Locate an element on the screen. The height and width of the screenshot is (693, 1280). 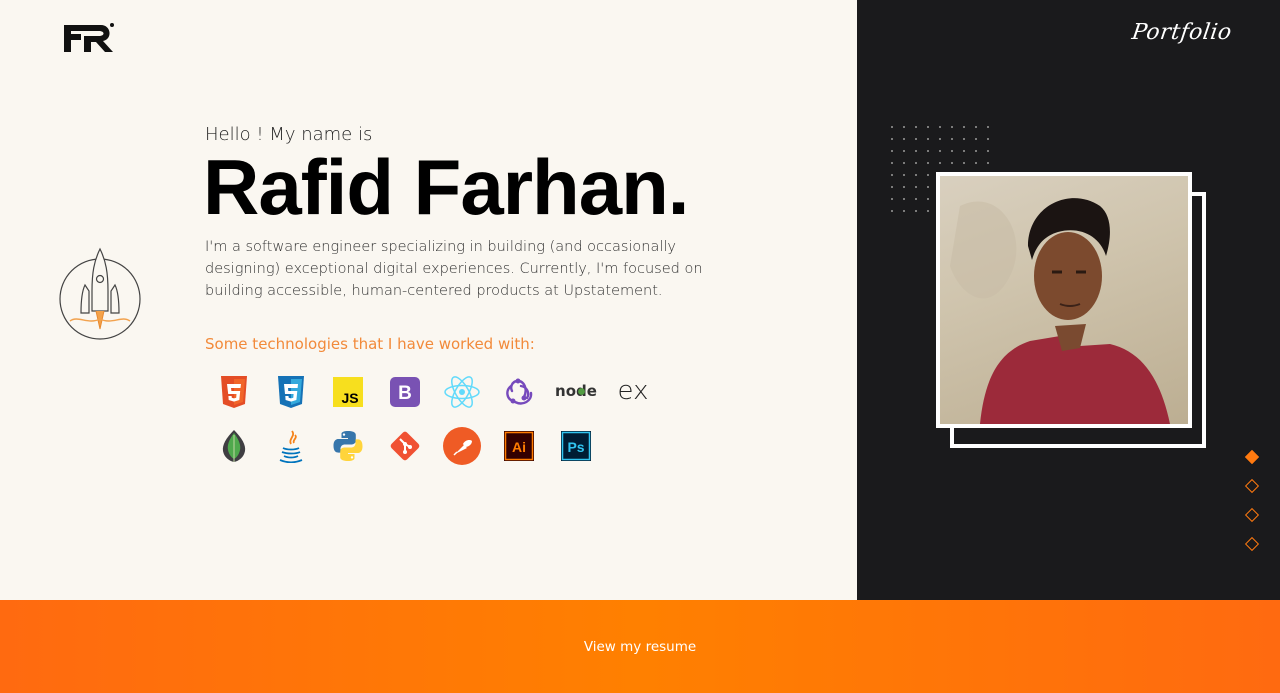
javascript-icon: JS is located at coordinates (347, 392).